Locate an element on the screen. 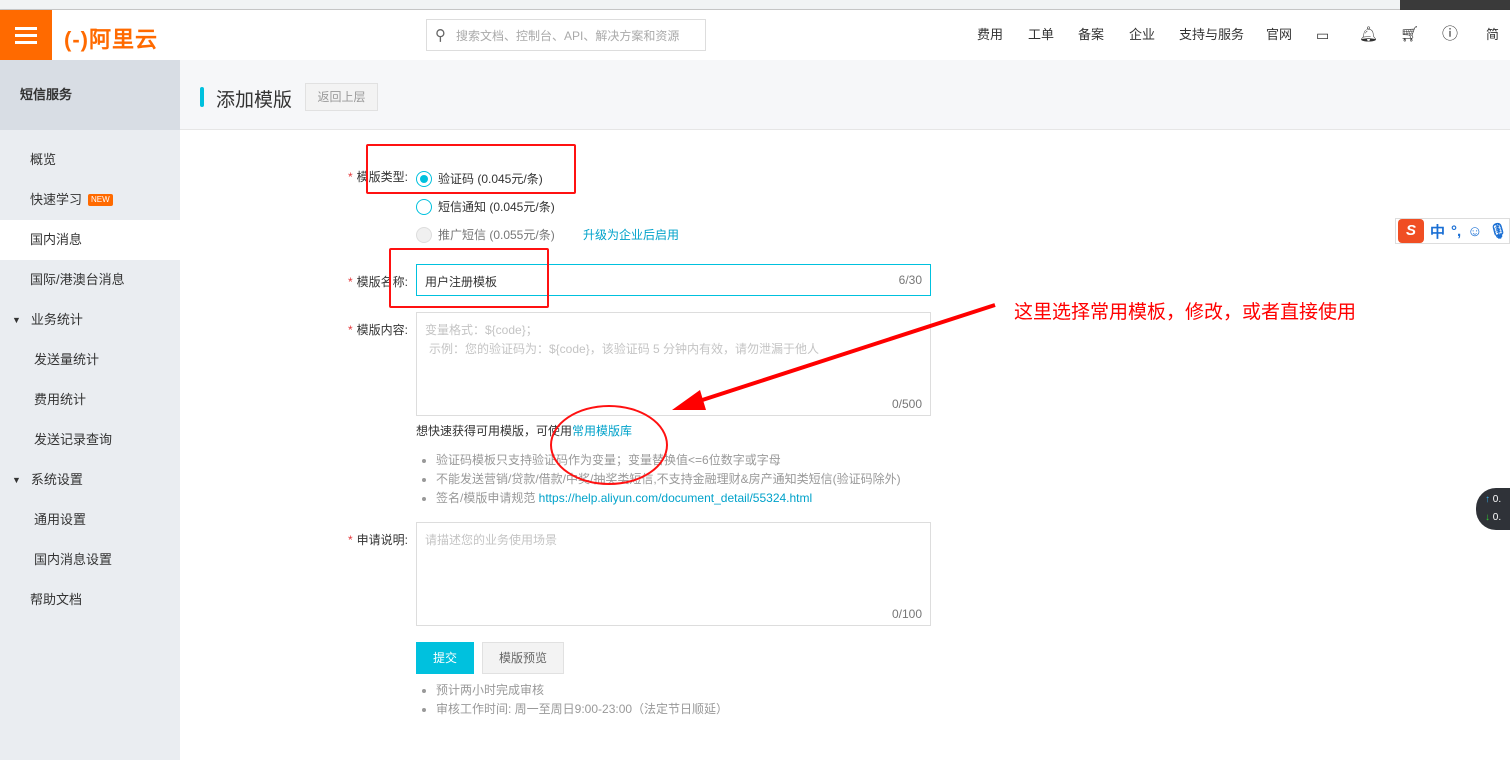 This screenshot has width=1510, height=760. reason-label: * 申请说明: is located at coordinates (377, 540).